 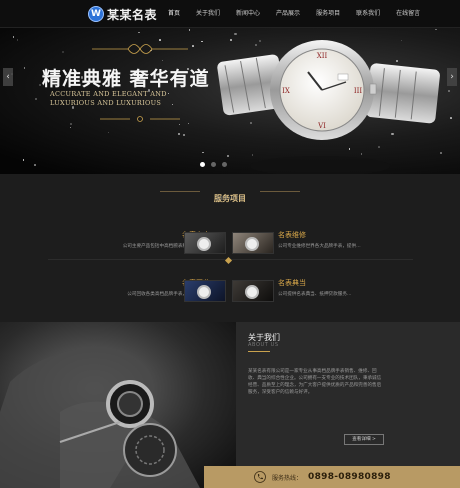 I want to click on main-nav: 首页 关于我们 新闻中心 产品展示 服务项目 联系我们 在线留言, so click(x=294, y=14).